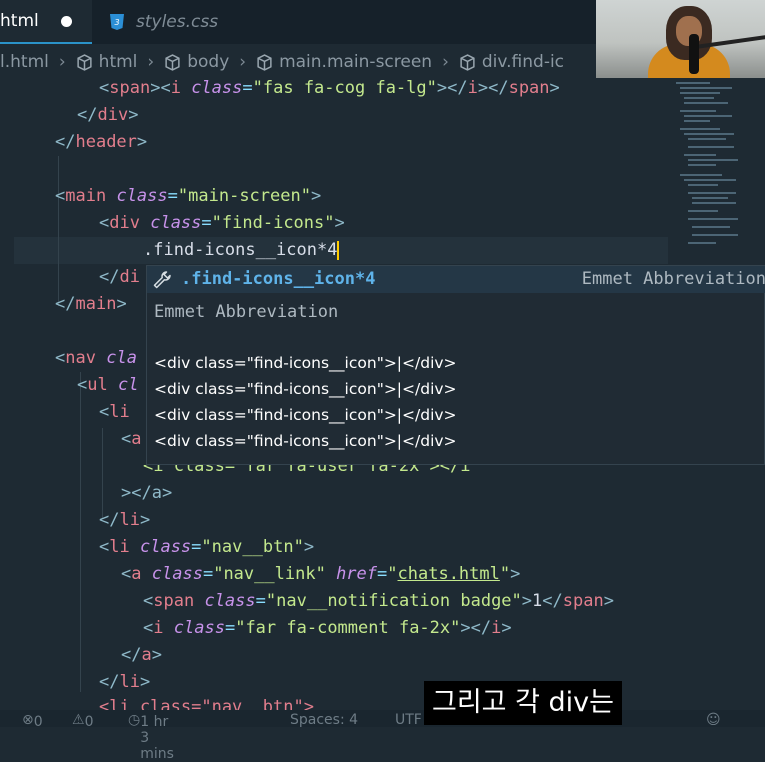  I want to click on breadcrumb-html-label: html, so click(118, 62).